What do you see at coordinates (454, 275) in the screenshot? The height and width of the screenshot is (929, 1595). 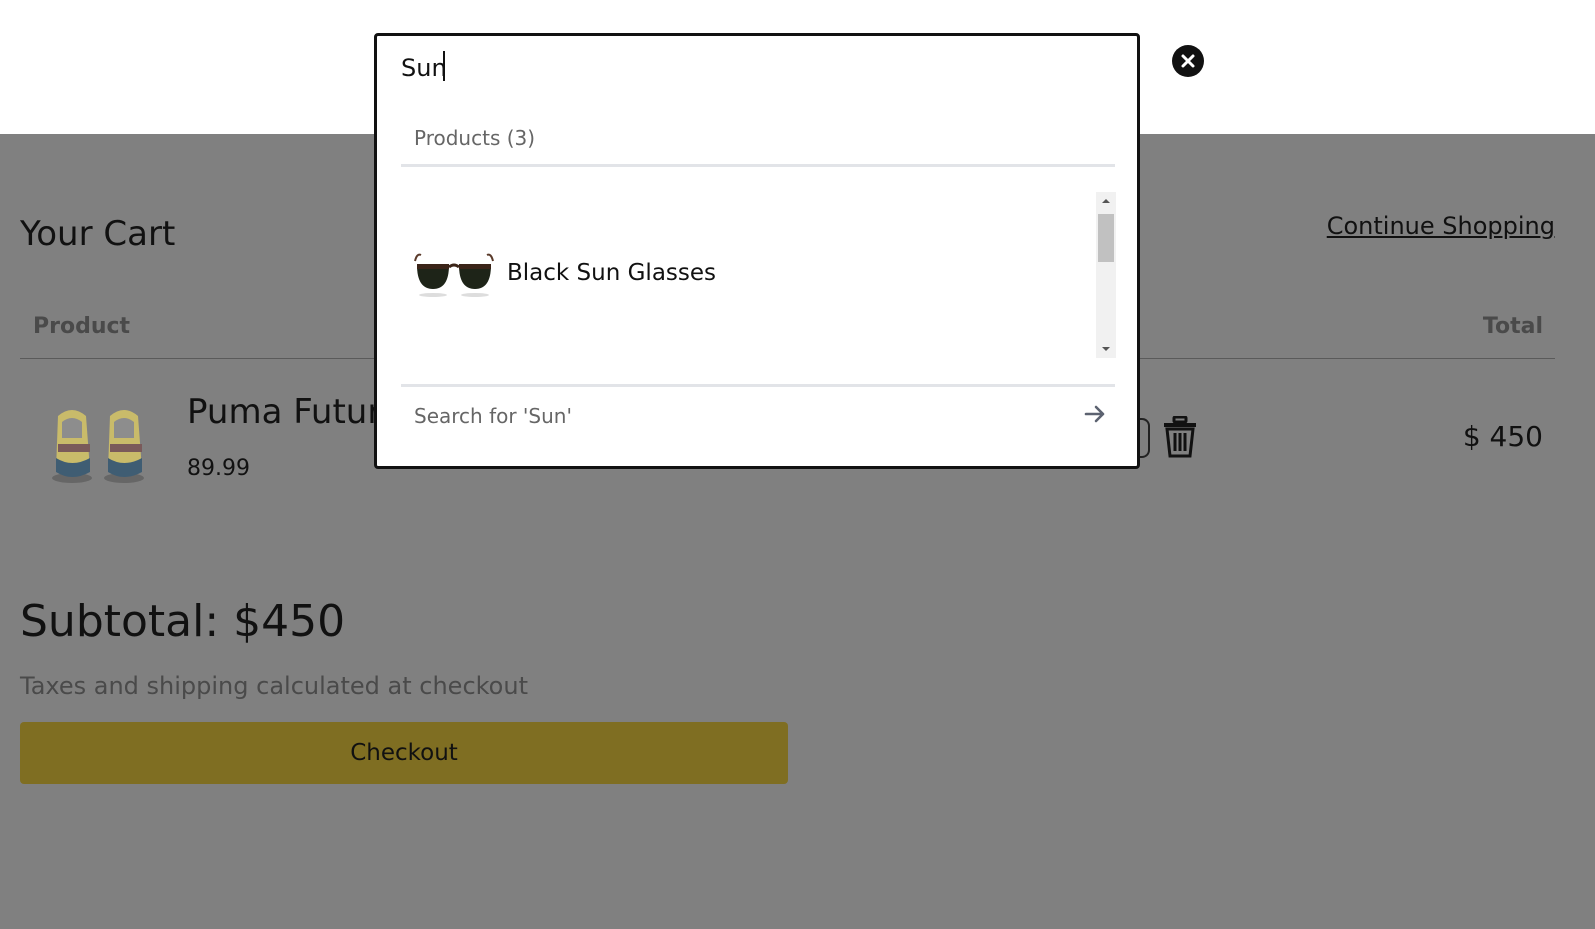 I see `sunglasses-thumbnail` at bounding box center [454, 275].